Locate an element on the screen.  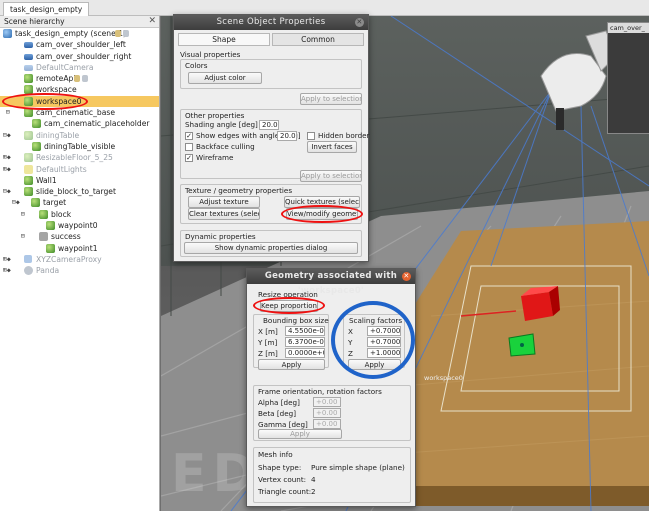
robot-icon is located at coordinates (28, 271).